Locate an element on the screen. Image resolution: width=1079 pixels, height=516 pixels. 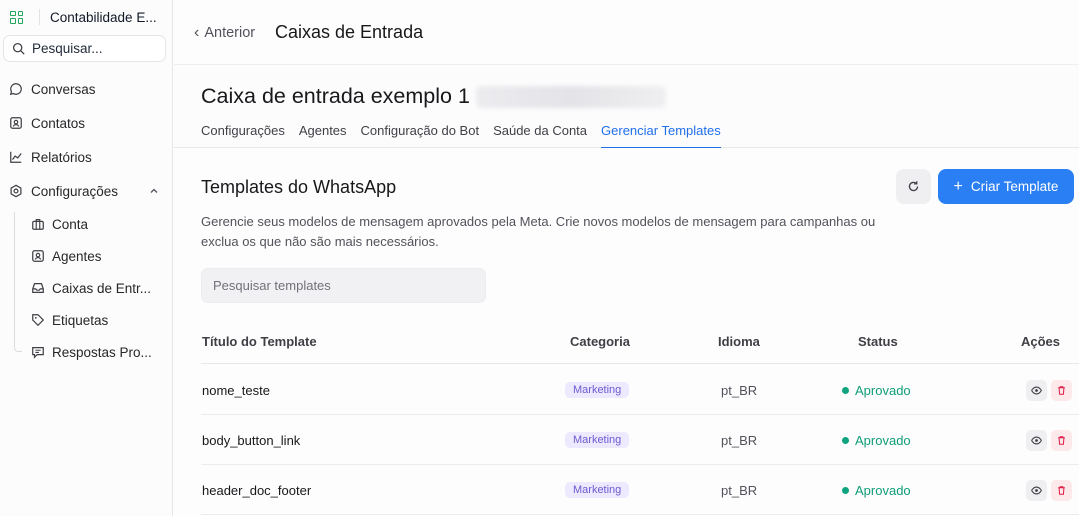
inbox-icon is located at coordinates (38, 288).